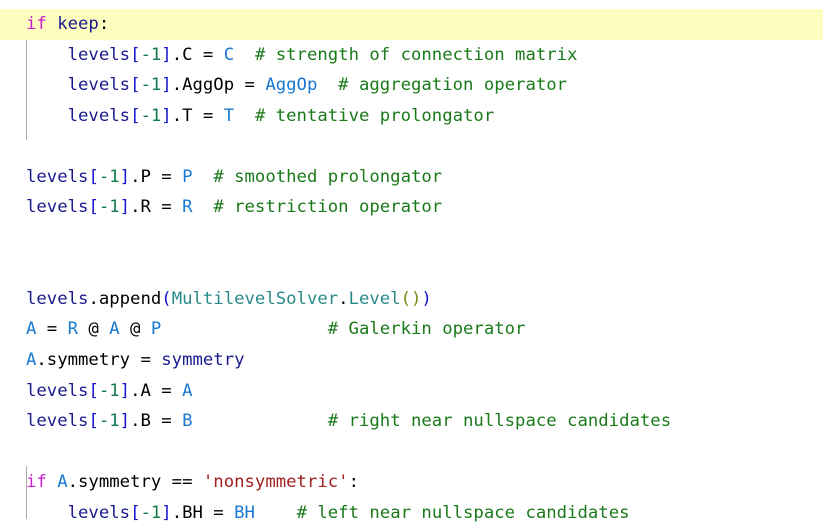 Image resolution: width=823 pixels, height=528 pixels. I want to click on code-line: if keep:, so click(411, 24).